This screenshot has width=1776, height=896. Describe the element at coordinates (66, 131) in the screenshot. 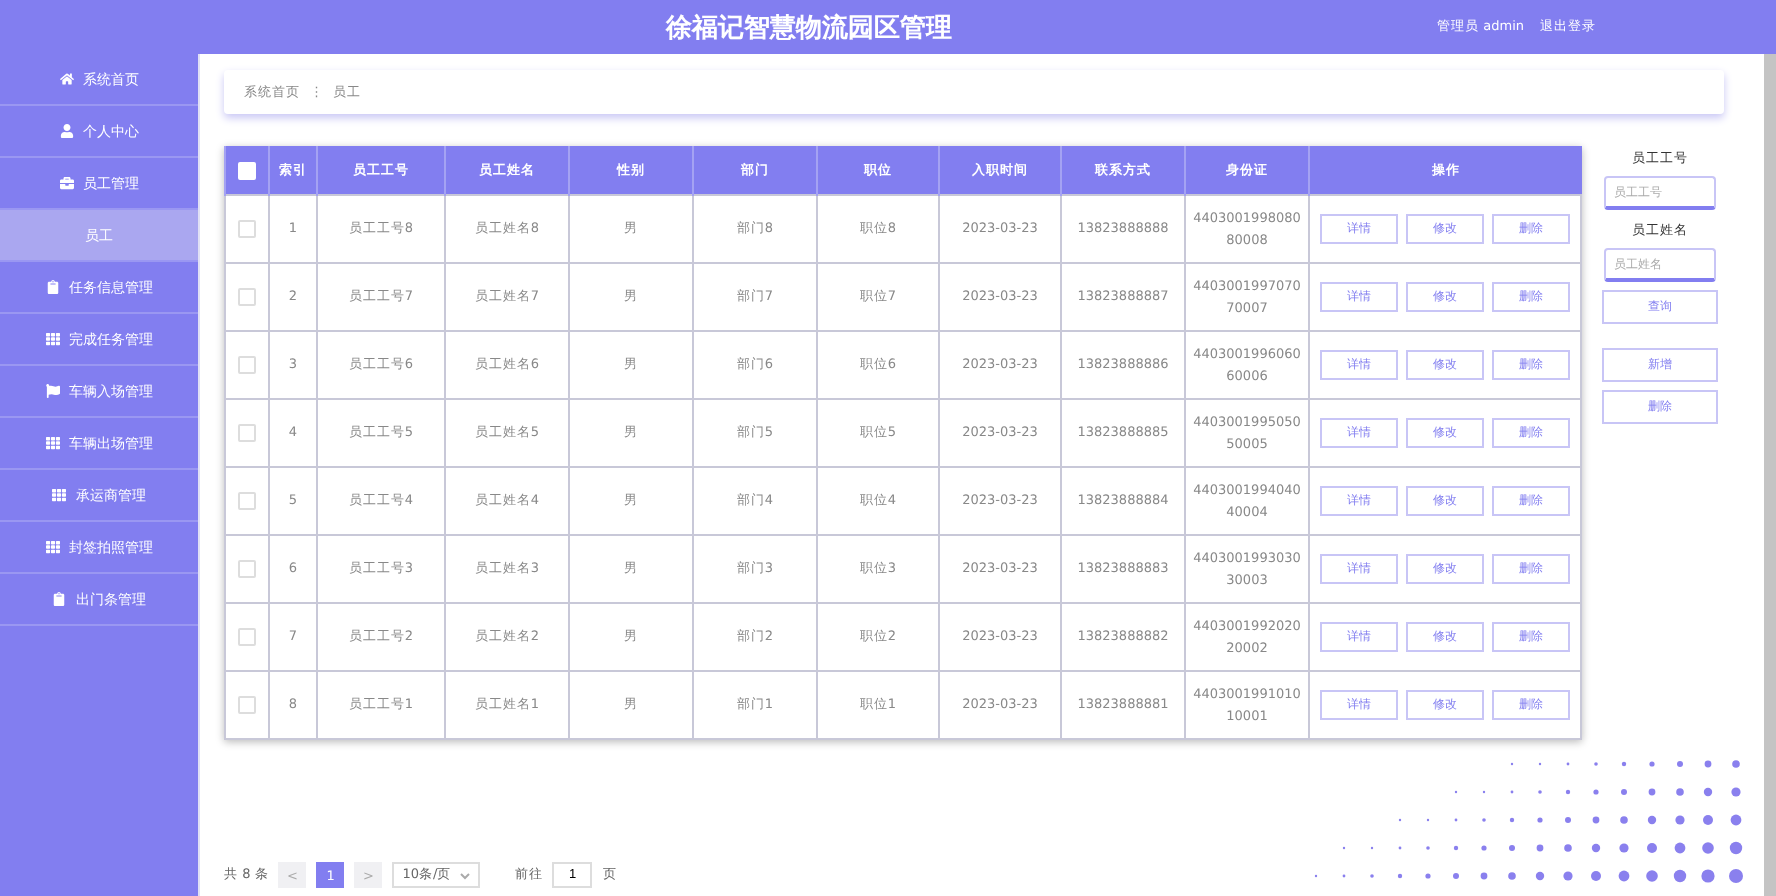

I see `user-icon` at that location.